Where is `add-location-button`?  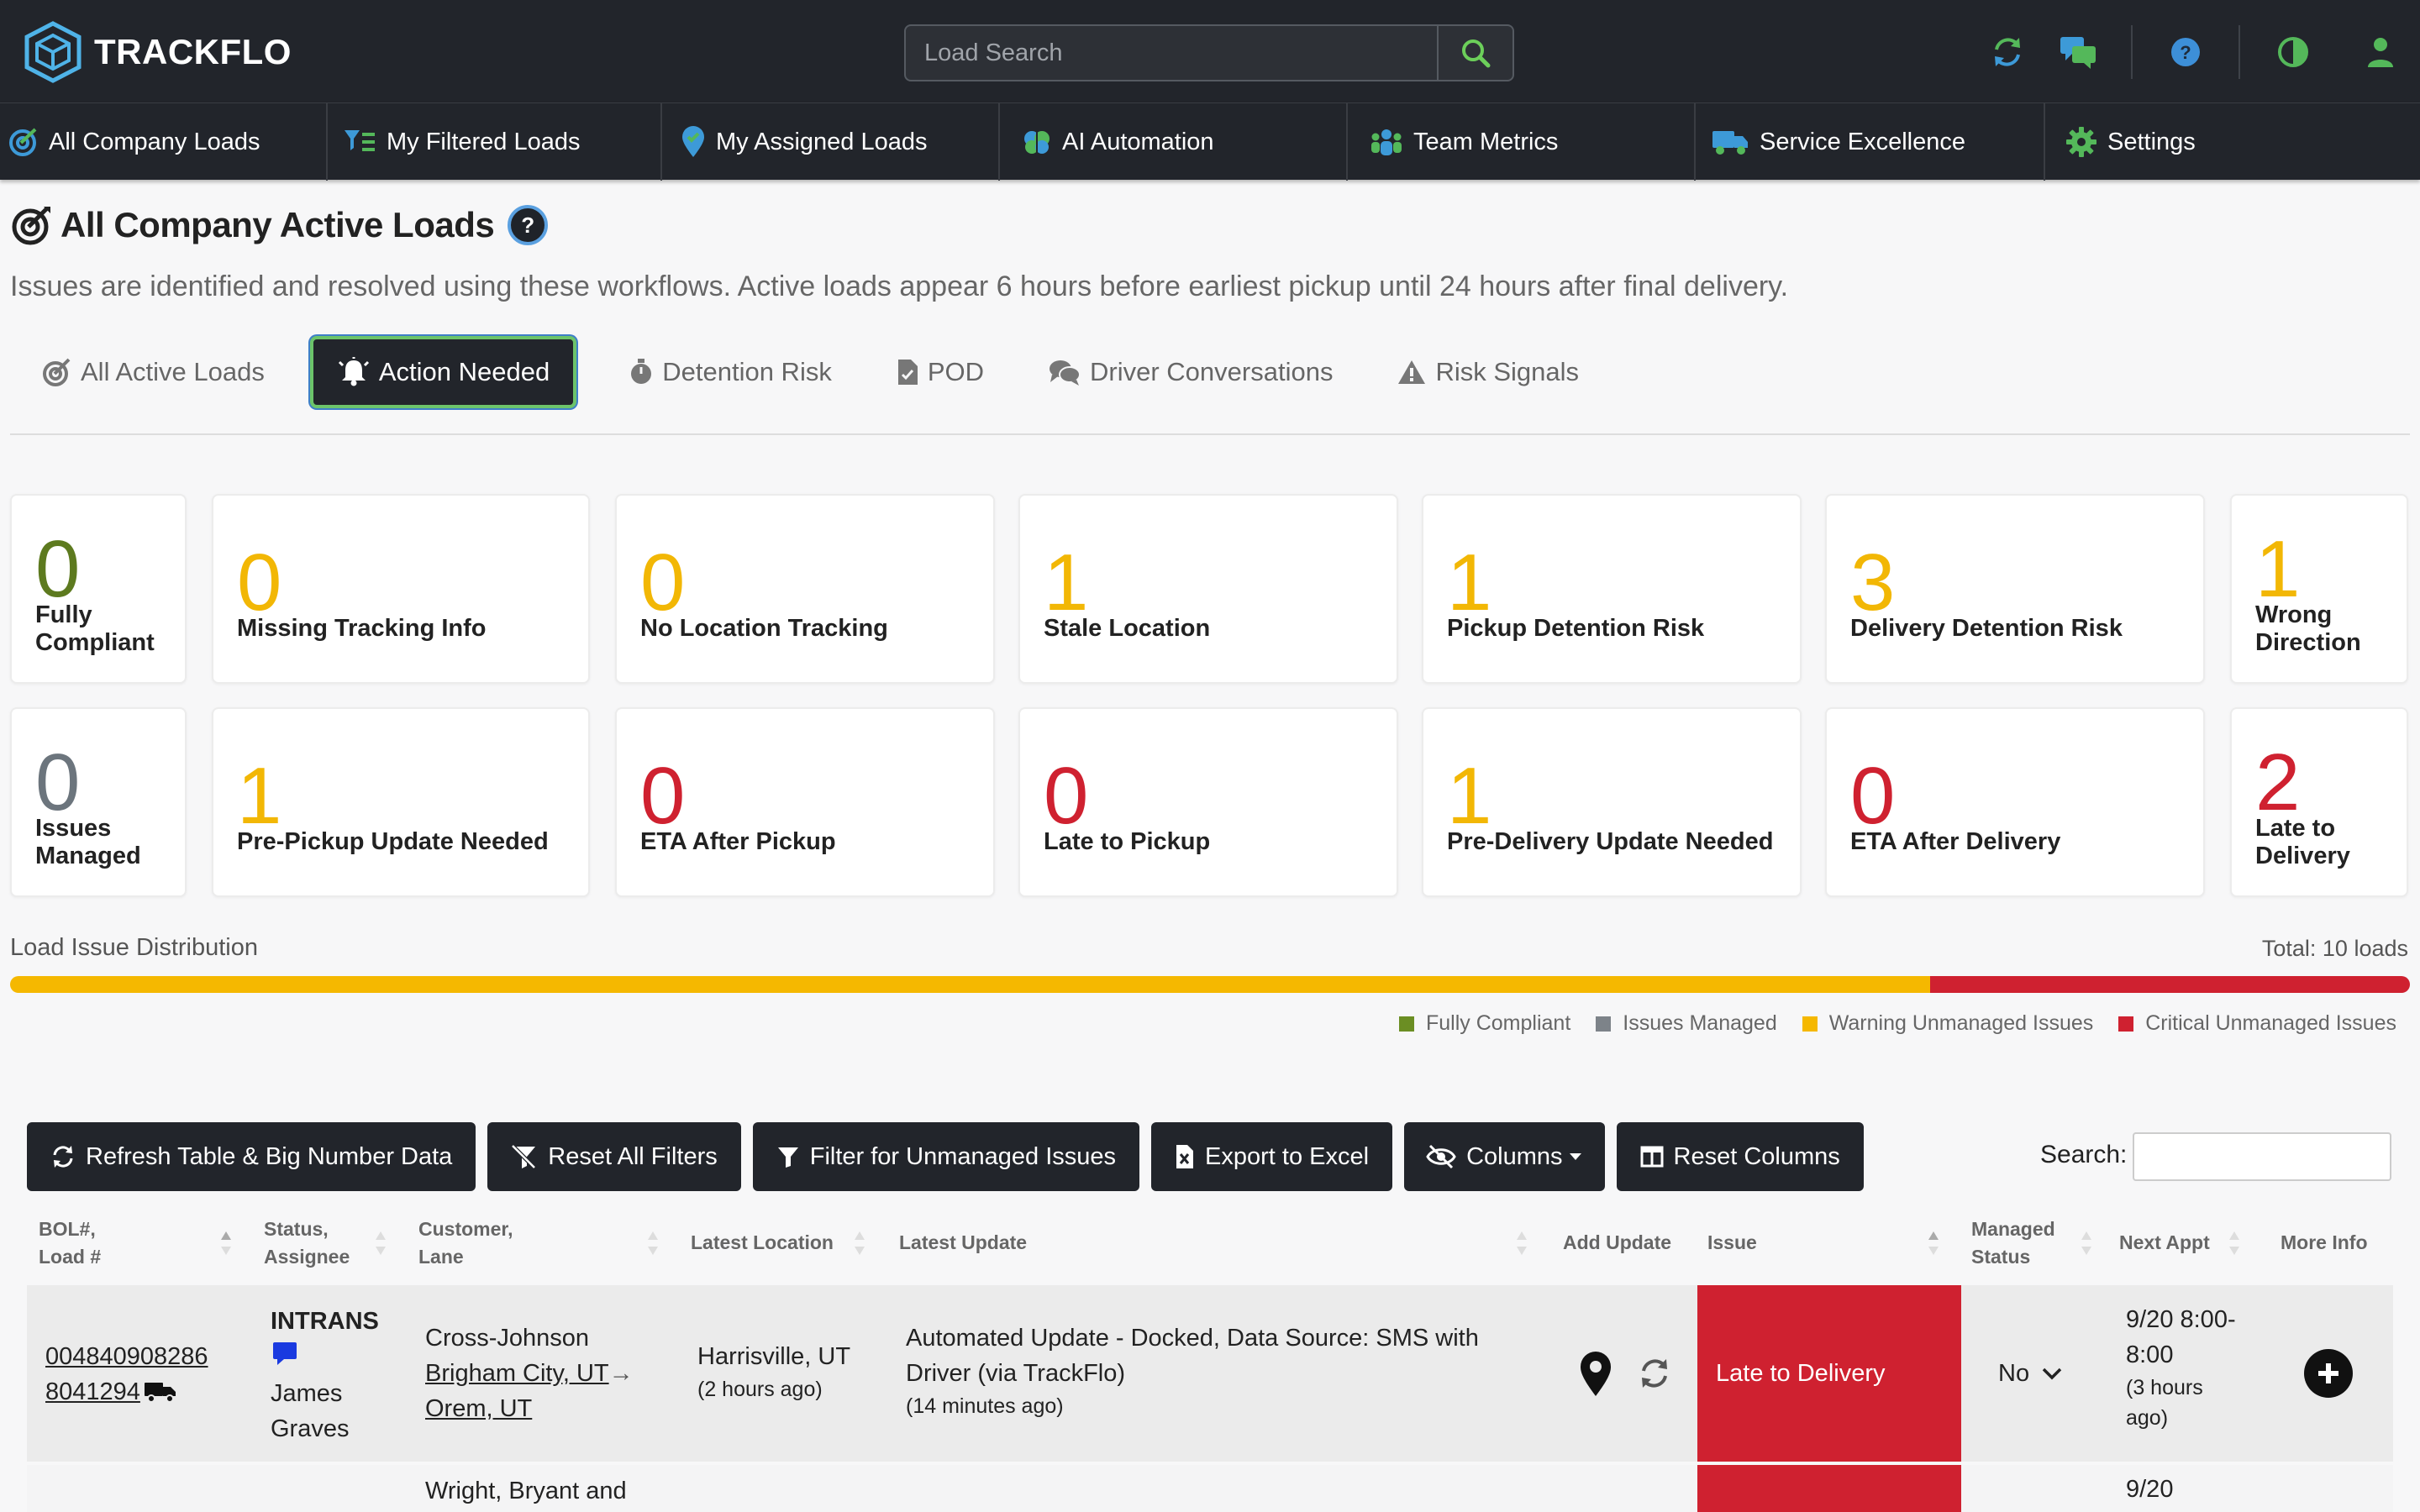
add-location-button is located at coordinates (1595, 1376).